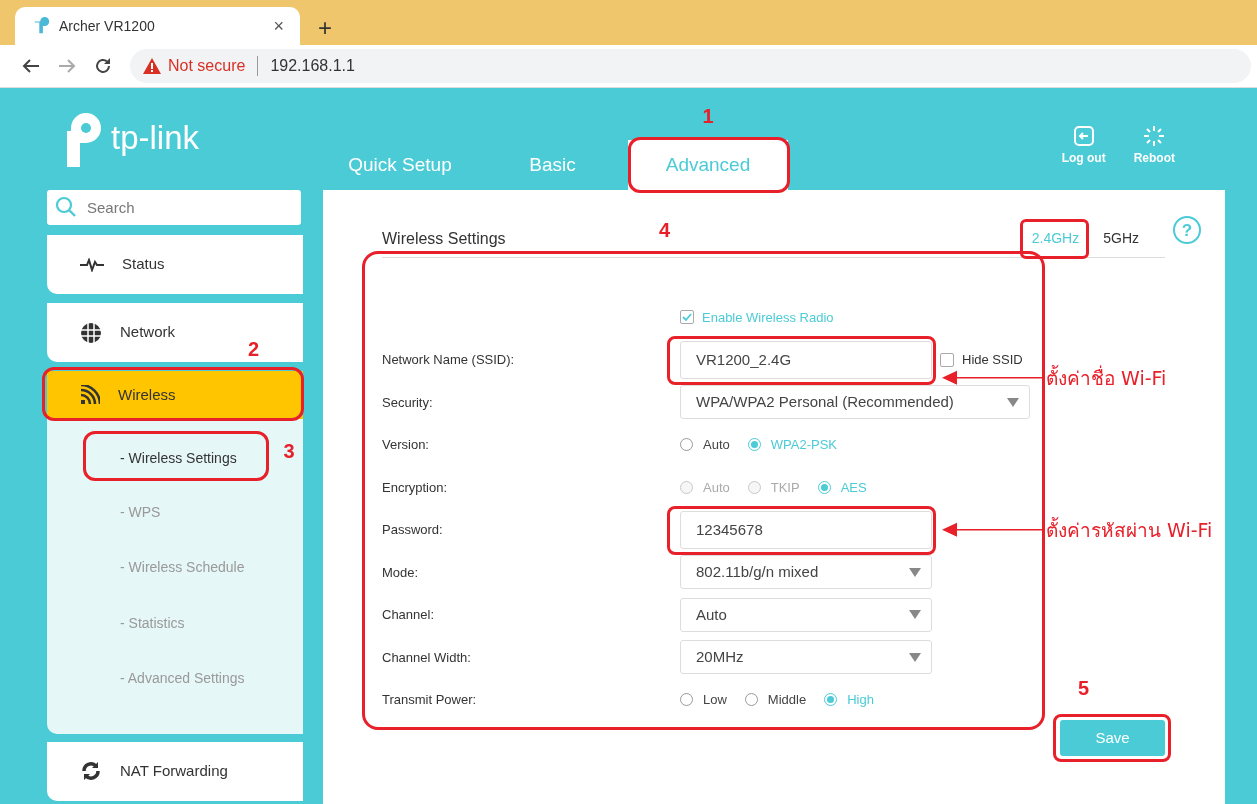 The width and height of the screenshot is (1257, 804). Describe the element at coordinates (155, 137) in the screenshot. I see `logo-text: tp-link` at that location.